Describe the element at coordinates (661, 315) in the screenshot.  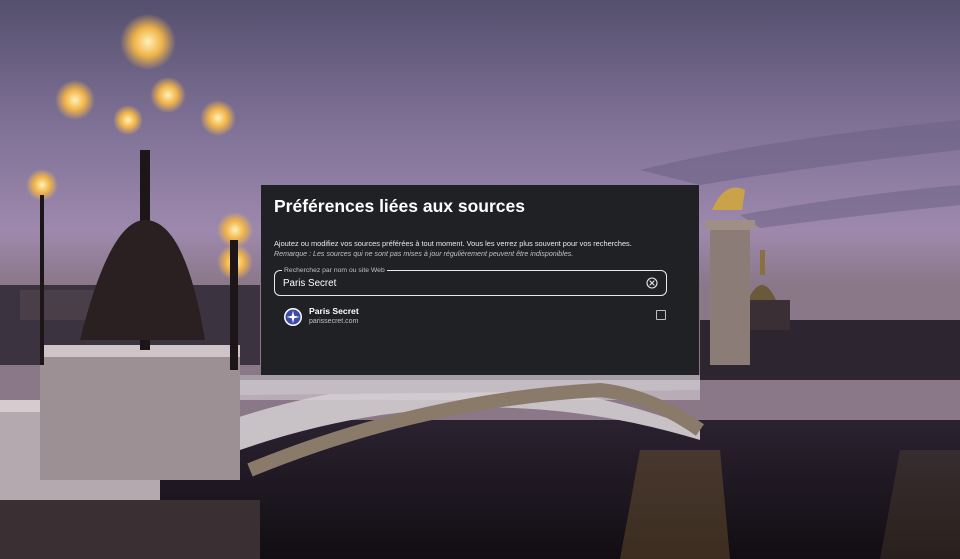
I see `result-checkbox` at that location.